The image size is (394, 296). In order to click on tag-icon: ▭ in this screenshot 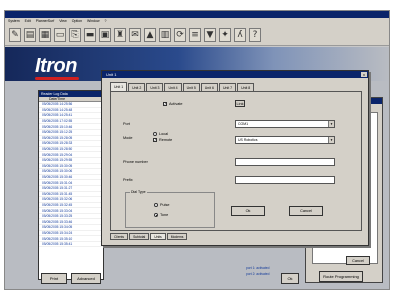, I will do `click(60, 34)`.